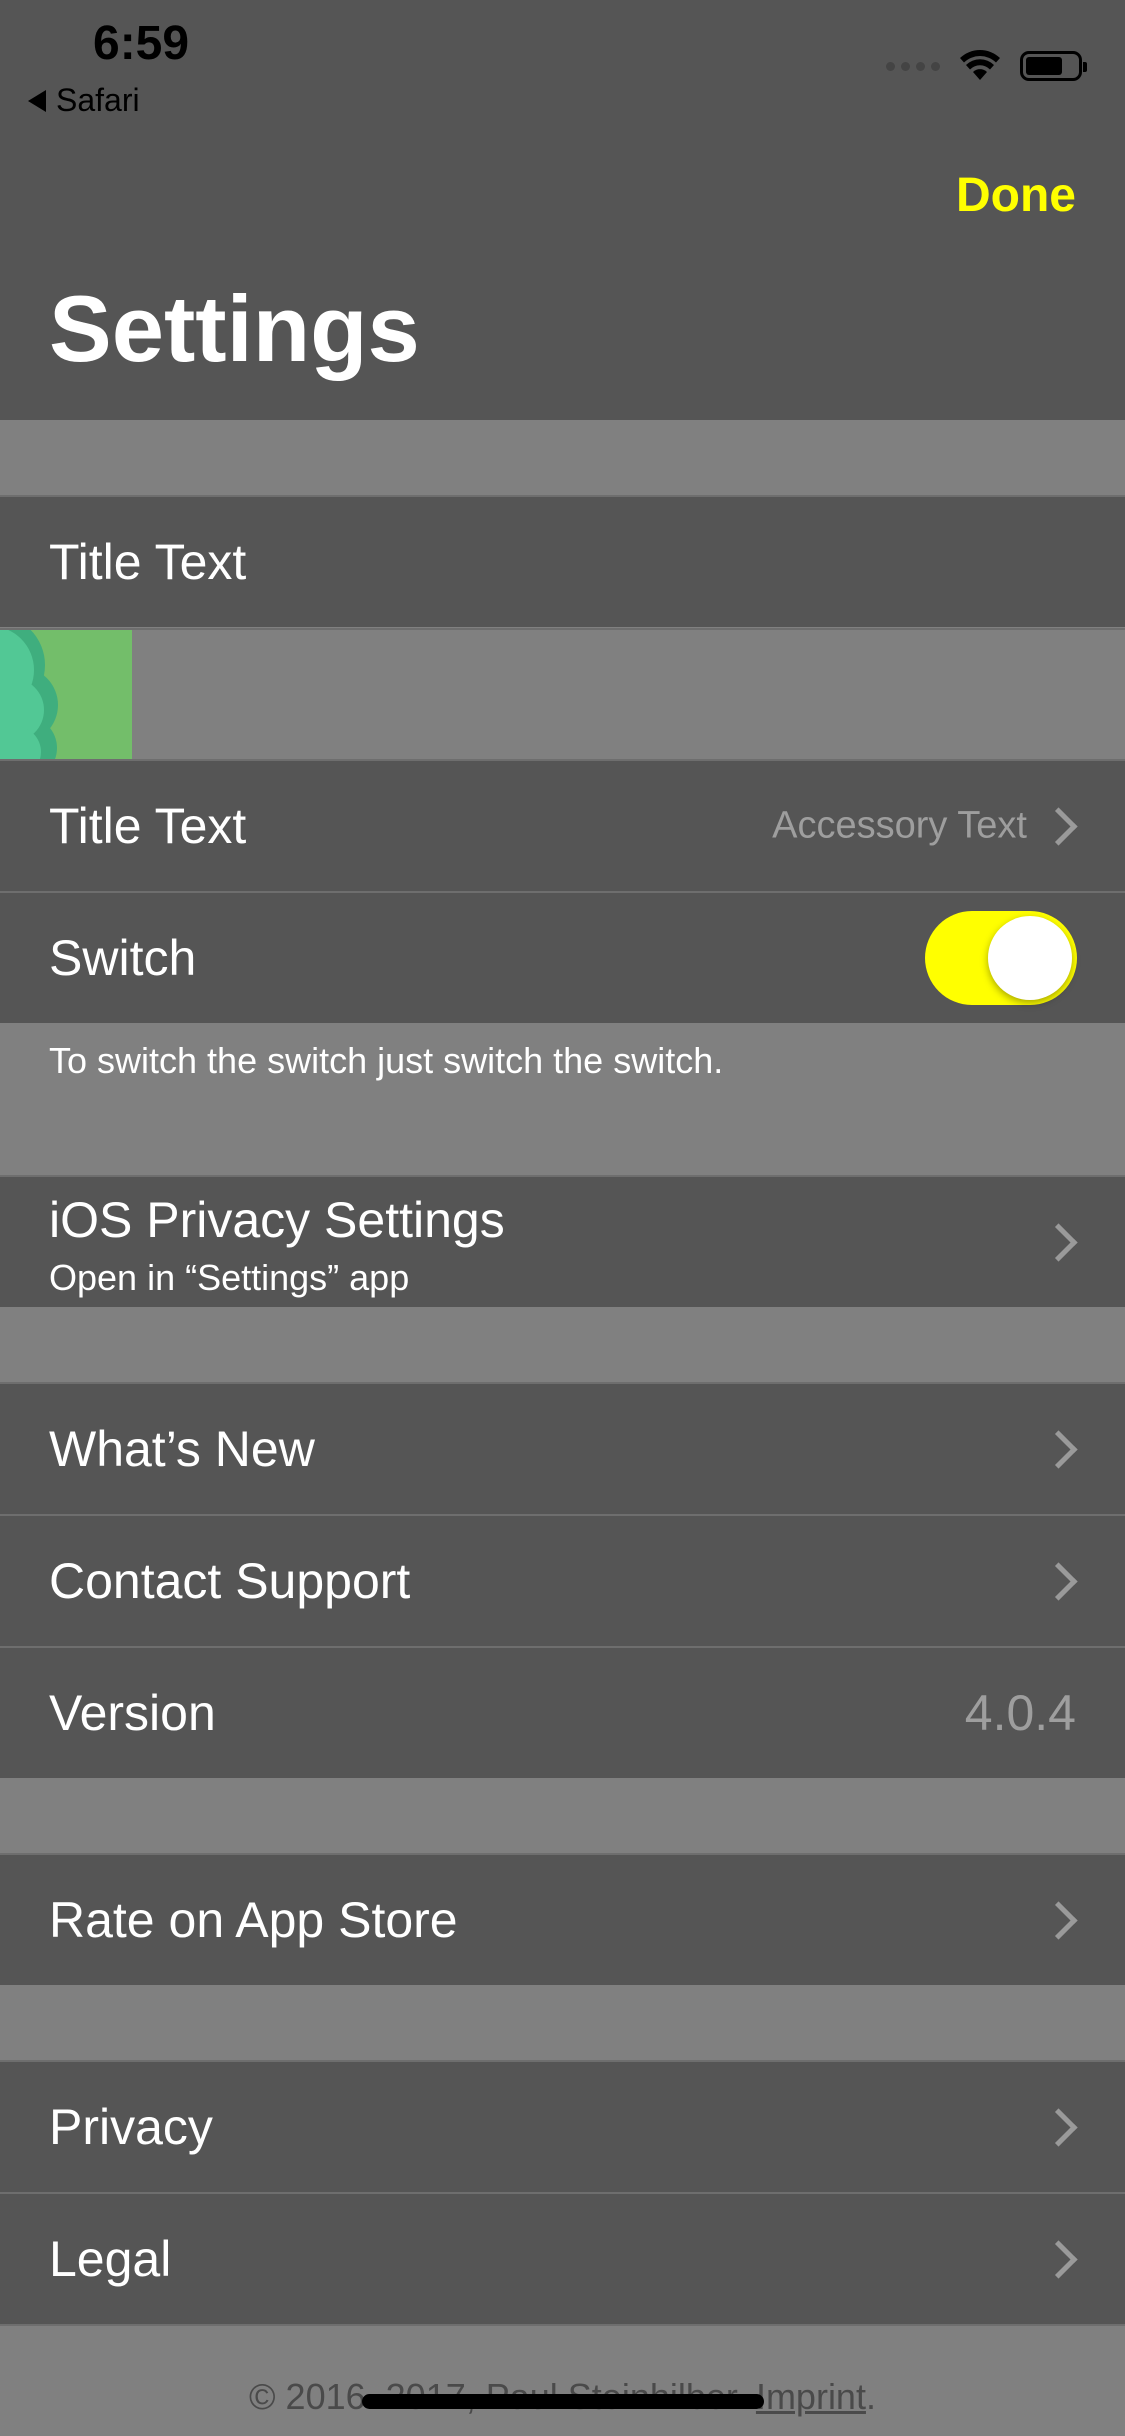 This screenshot has height=2436, width=1125. What do you see at coordinates (141, 43) in the screenshot?
I see `status-time: 6:59` at bounding box center [141, 43].